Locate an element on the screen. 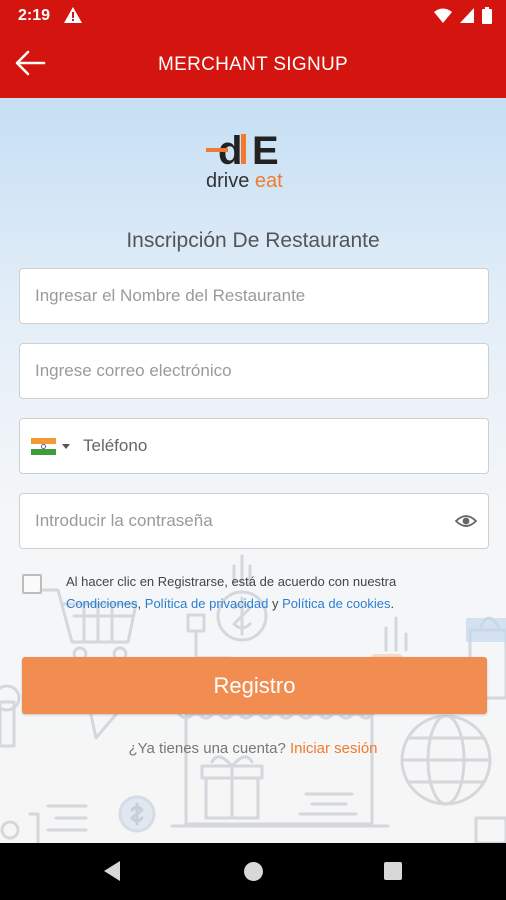 Image resolution: width=506 pixels, height=900 pixels. restaurant-name-input: Ingresar el Nombre del Restaurante is located at coordinates (254, 296).